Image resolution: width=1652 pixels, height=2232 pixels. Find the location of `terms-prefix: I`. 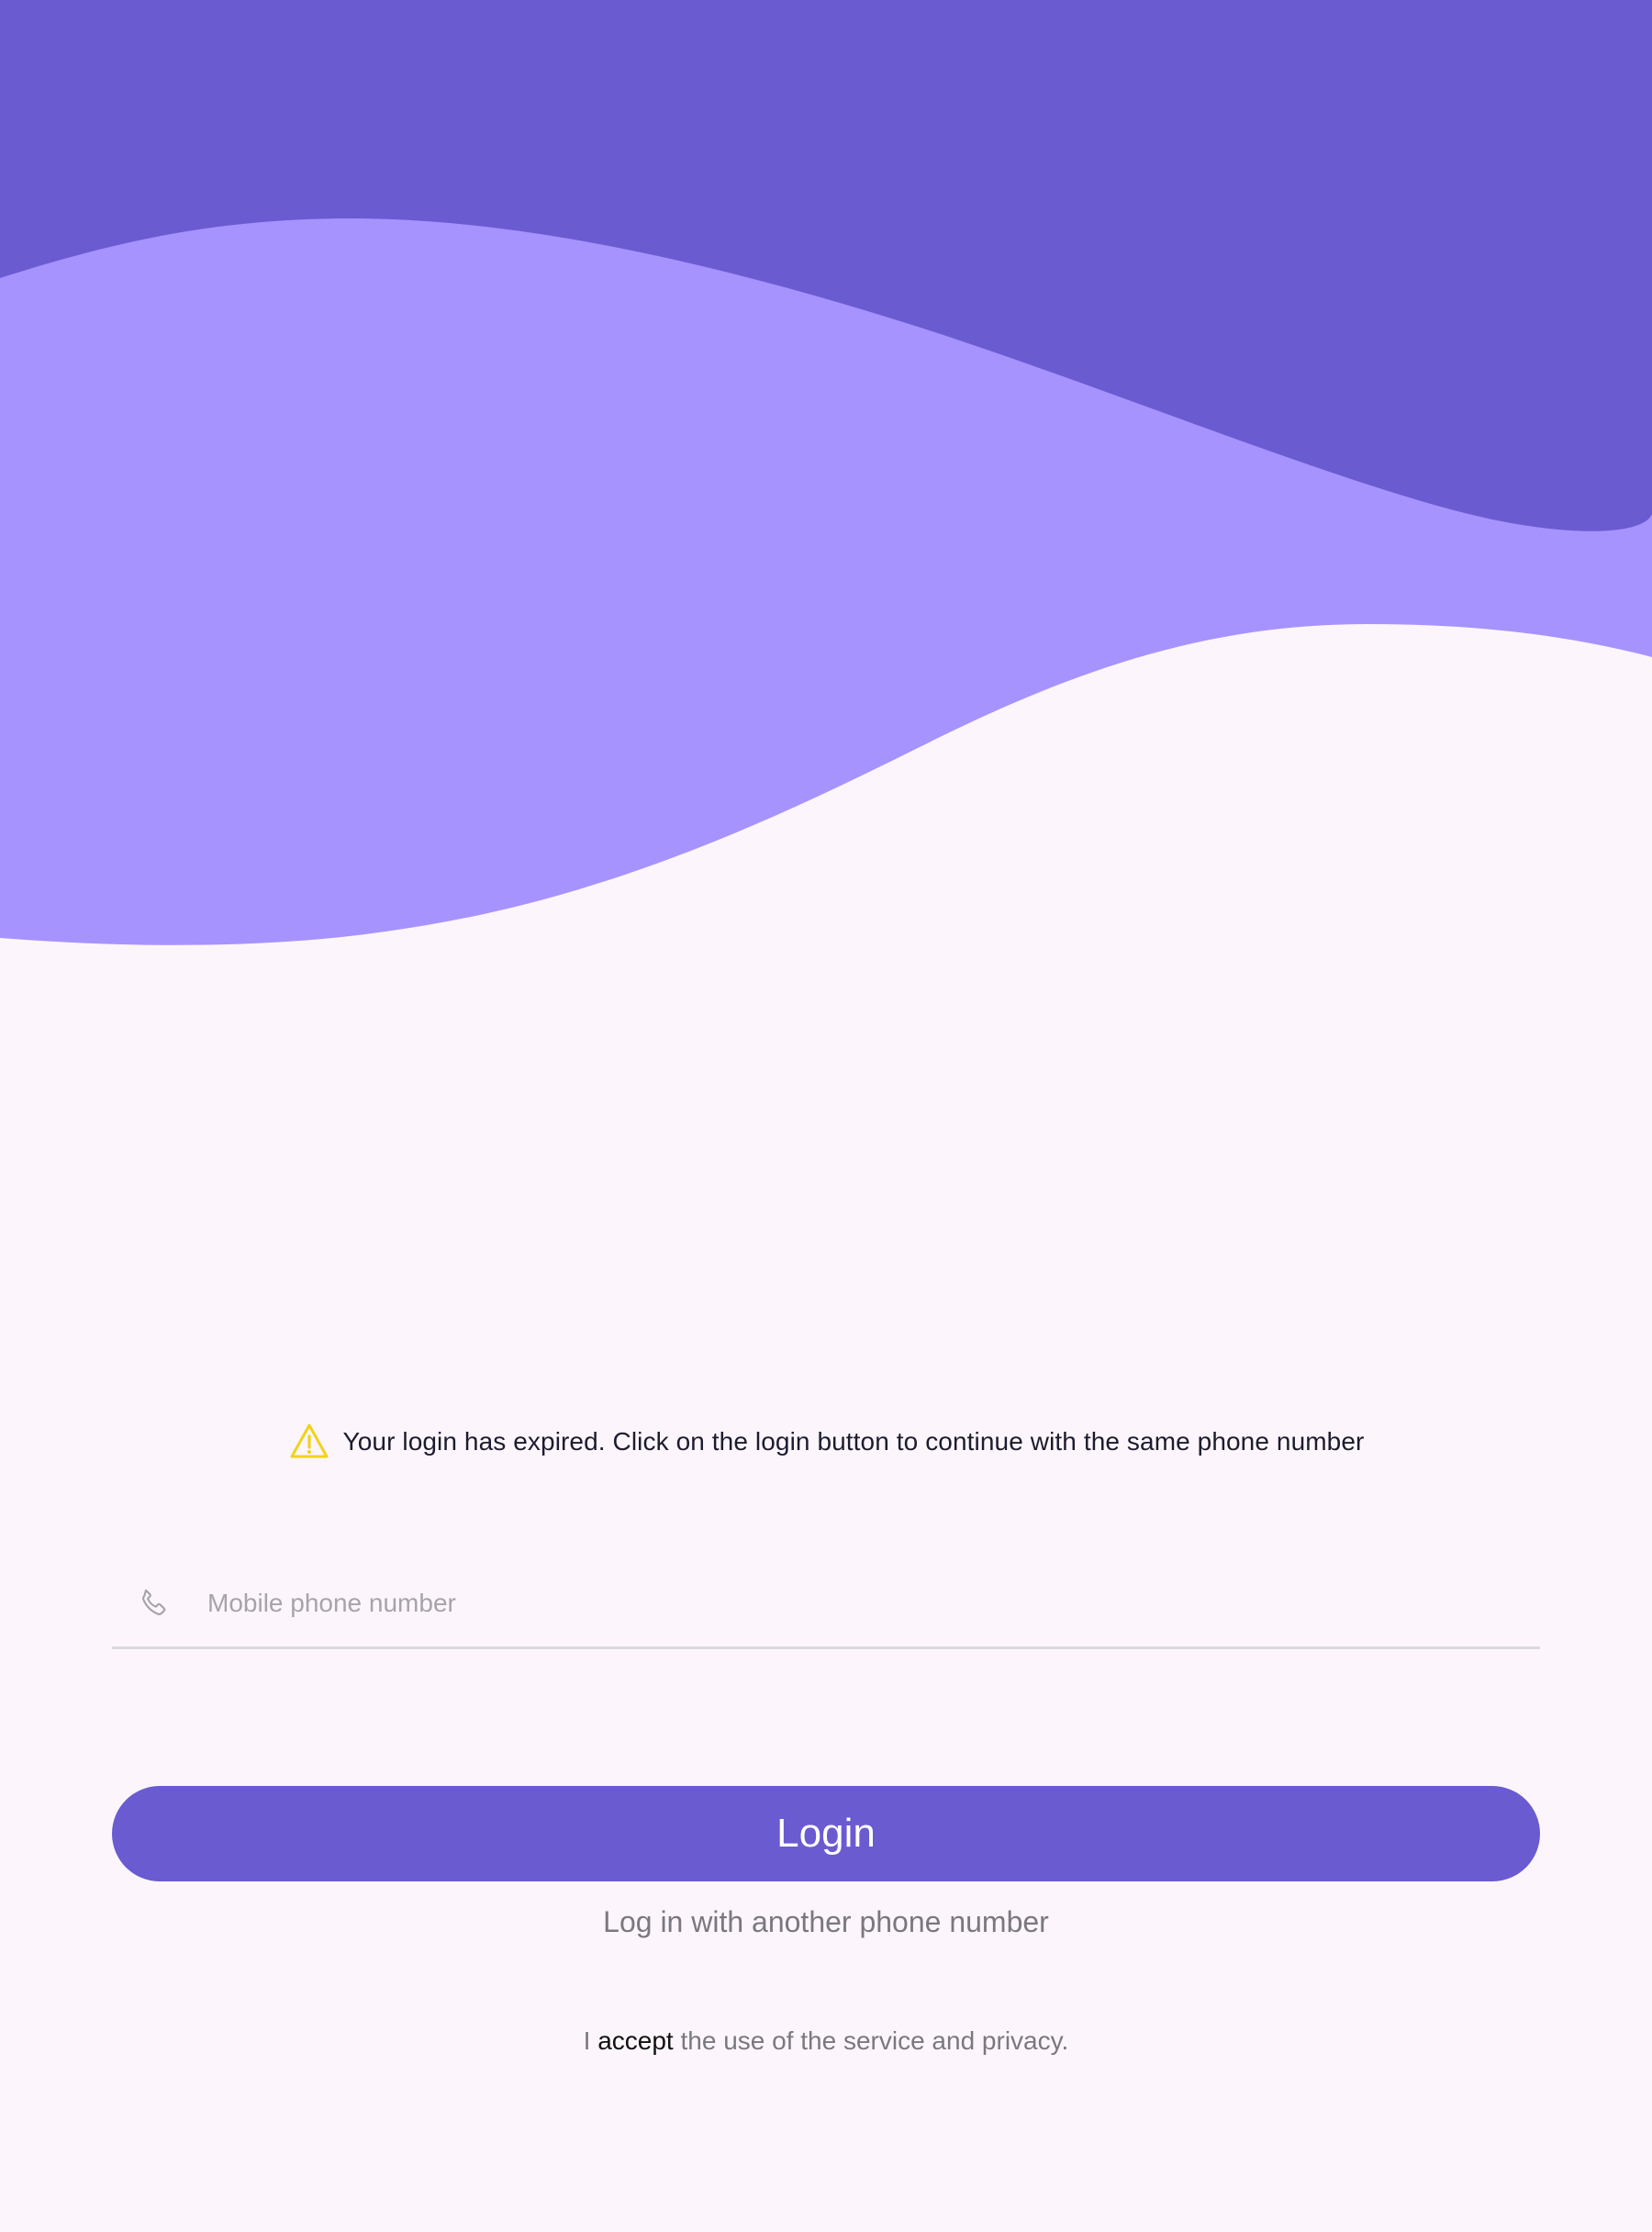

terms-prefix: I is located at coordinates (587, 2041).